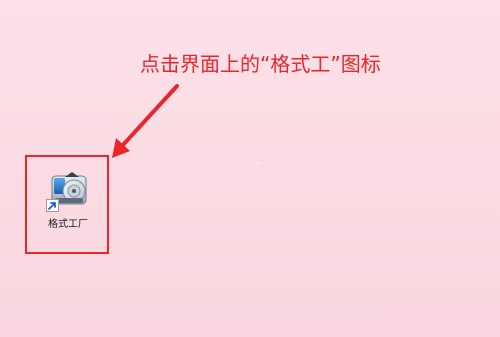 The height and width of the screenshot is (337, 500). I want to click on desktop-icon-label: 格式工厂, so click(68, 224).